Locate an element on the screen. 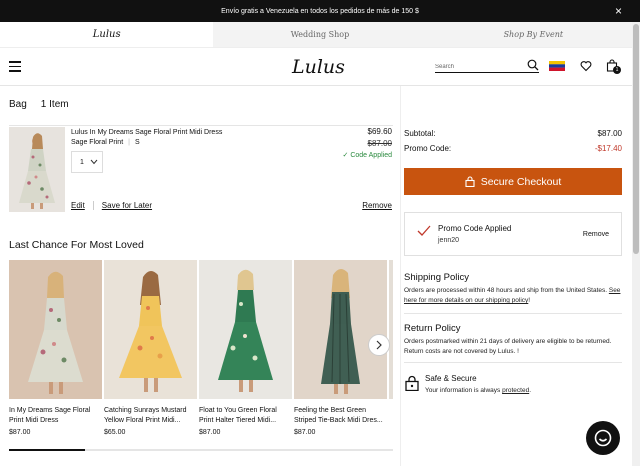 This screenshot has height=466, width=640. bag-item-actions: Edit Save for Later is located at coordinates (111, 205).